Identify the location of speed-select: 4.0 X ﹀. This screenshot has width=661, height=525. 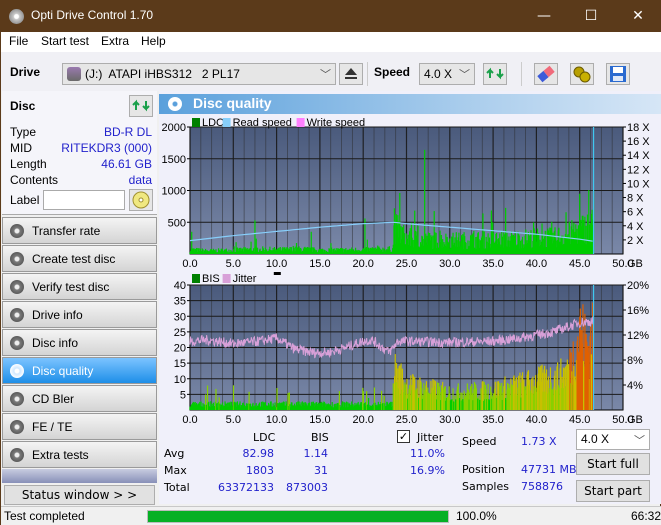
(447, 74).